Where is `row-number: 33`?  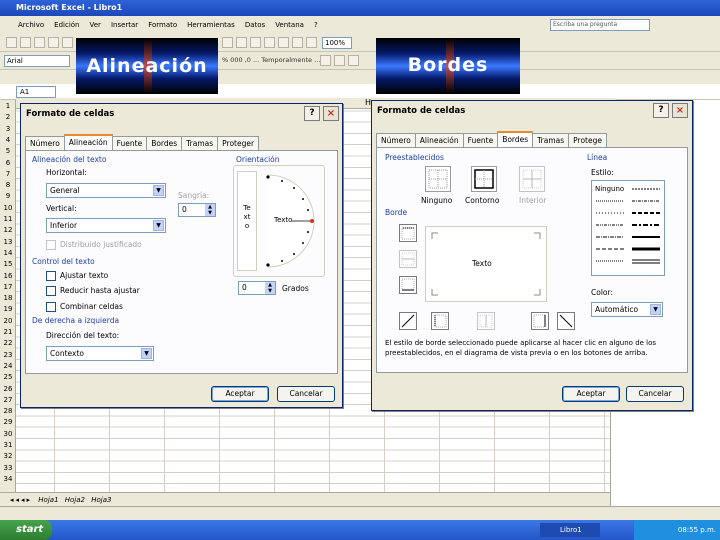 row-number: 33 is located at coordinates (8, 468).